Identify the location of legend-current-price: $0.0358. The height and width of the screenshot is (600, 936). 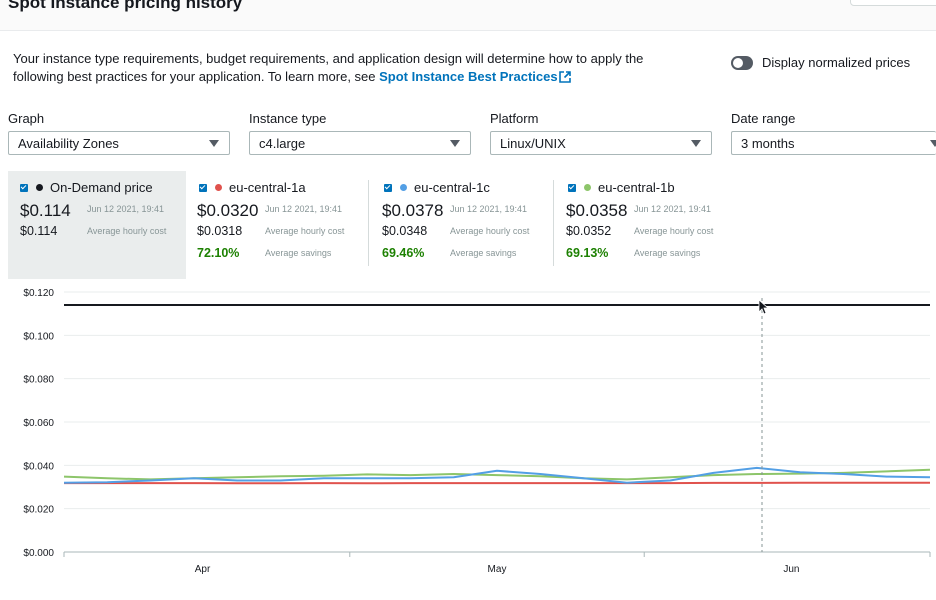
(597, 210).